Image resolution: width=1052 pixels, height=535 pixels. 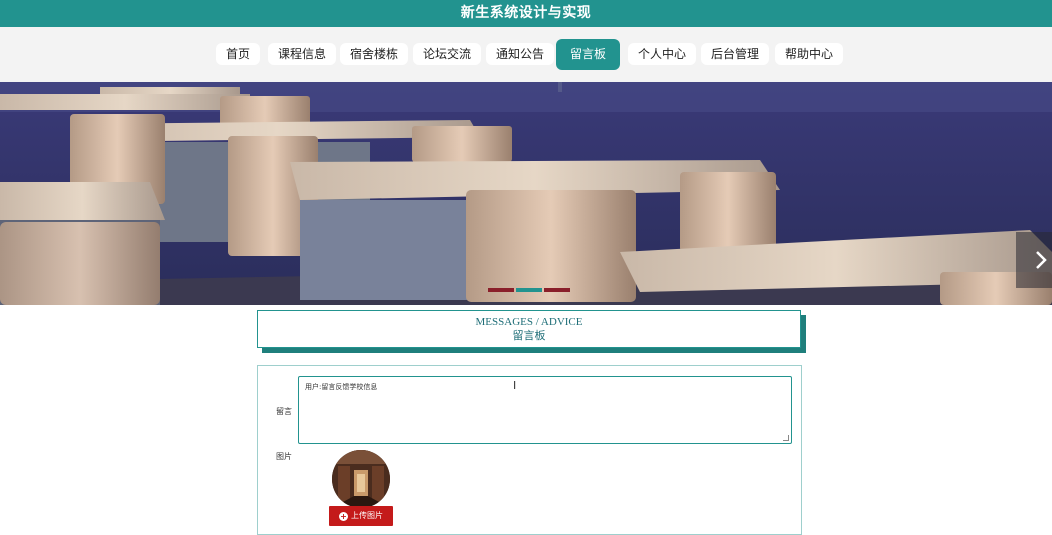 What do you see at coordinates (529, 335) in the screenshot?
I see `section-title-cn: 留言板` at bounding box center [529, 335].